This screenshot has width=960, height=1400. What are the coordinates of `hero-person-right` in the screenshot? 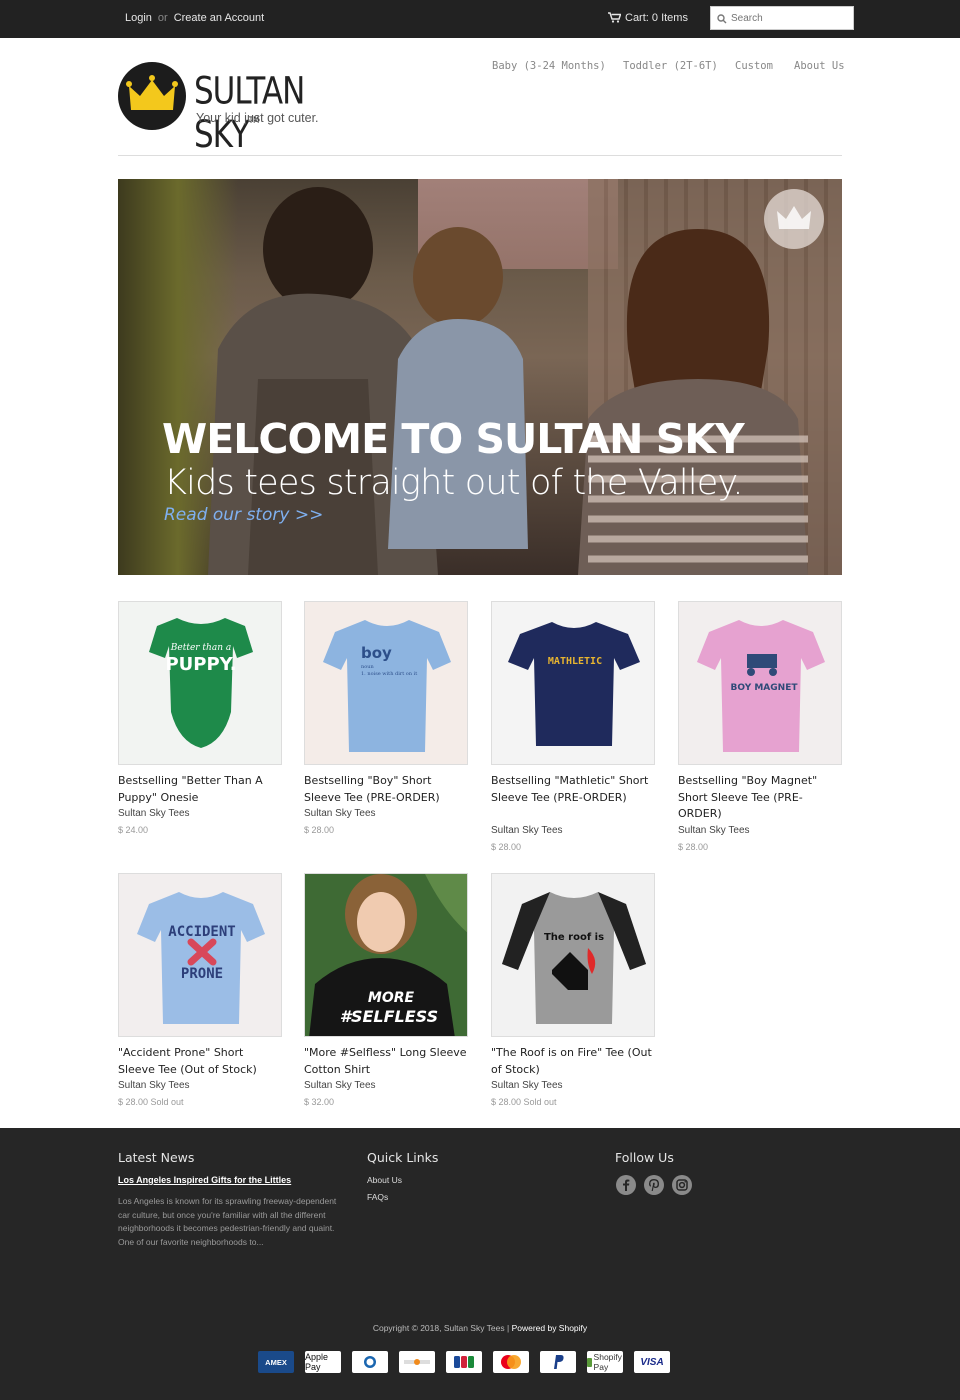 It's located at (693, 402).